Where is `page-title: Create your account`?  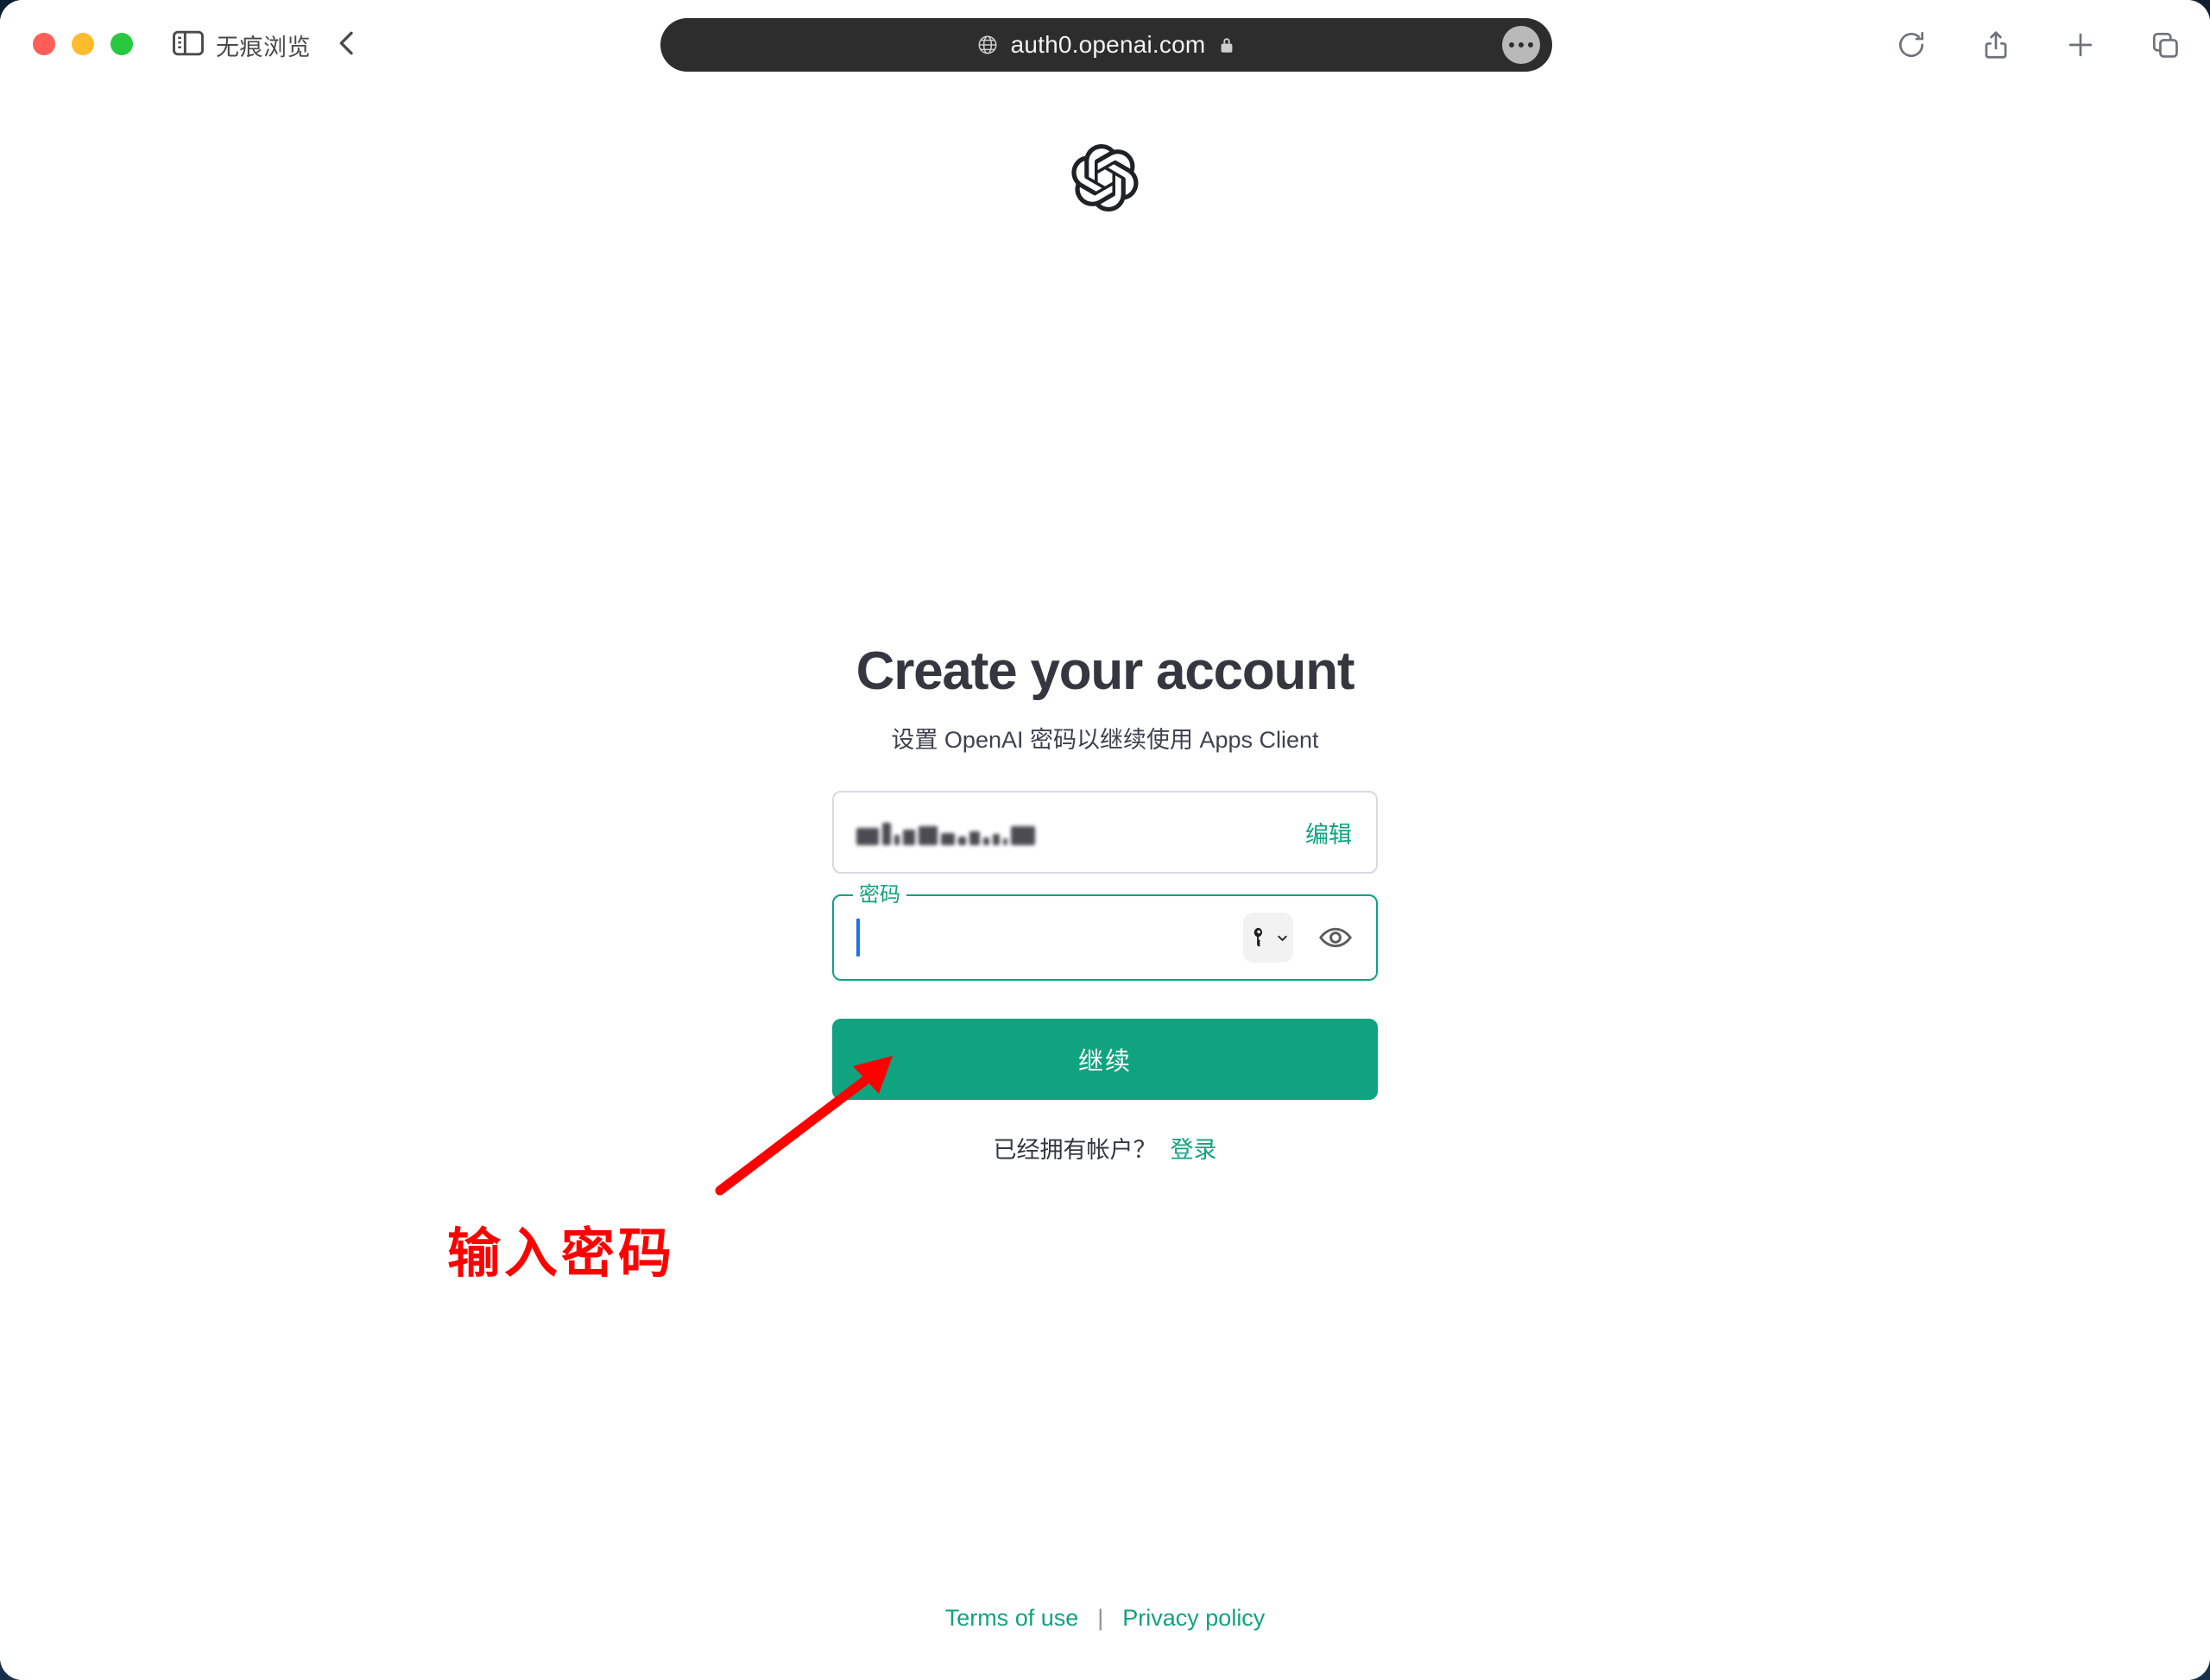
page-title: Create your account is located at coordinates (1106, 671).